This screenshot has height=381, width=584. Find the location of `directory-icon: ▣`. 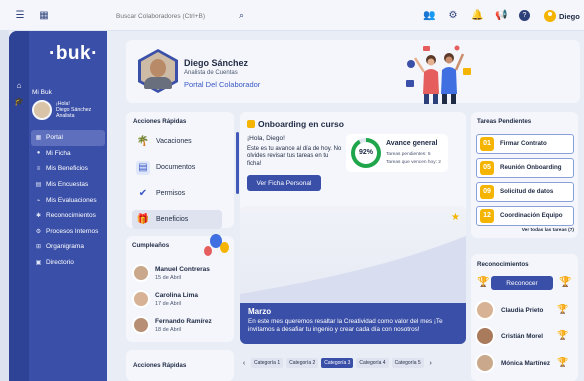

directory-icon: ▣ is located at coordinates (38, 263).